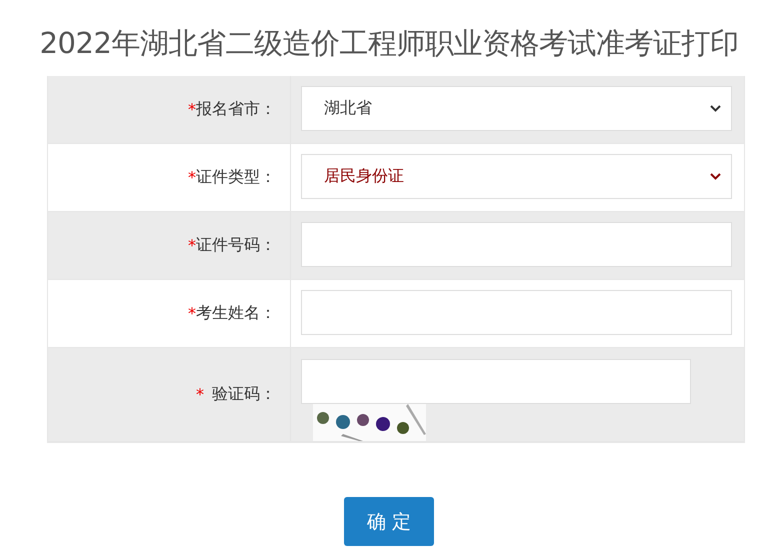 The image size is (778, 549). Describe the element at coordinates (236, 177) in the screenshot. I see `field-label: 证件类型：` at that location.